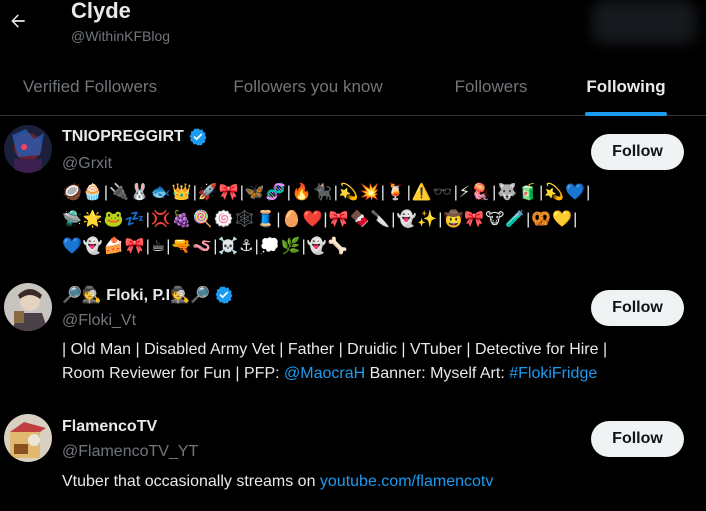  What do you see at coordinates (644, 22) in the screenshot?
I see `blurred-search` at bounding box center [644, 22].